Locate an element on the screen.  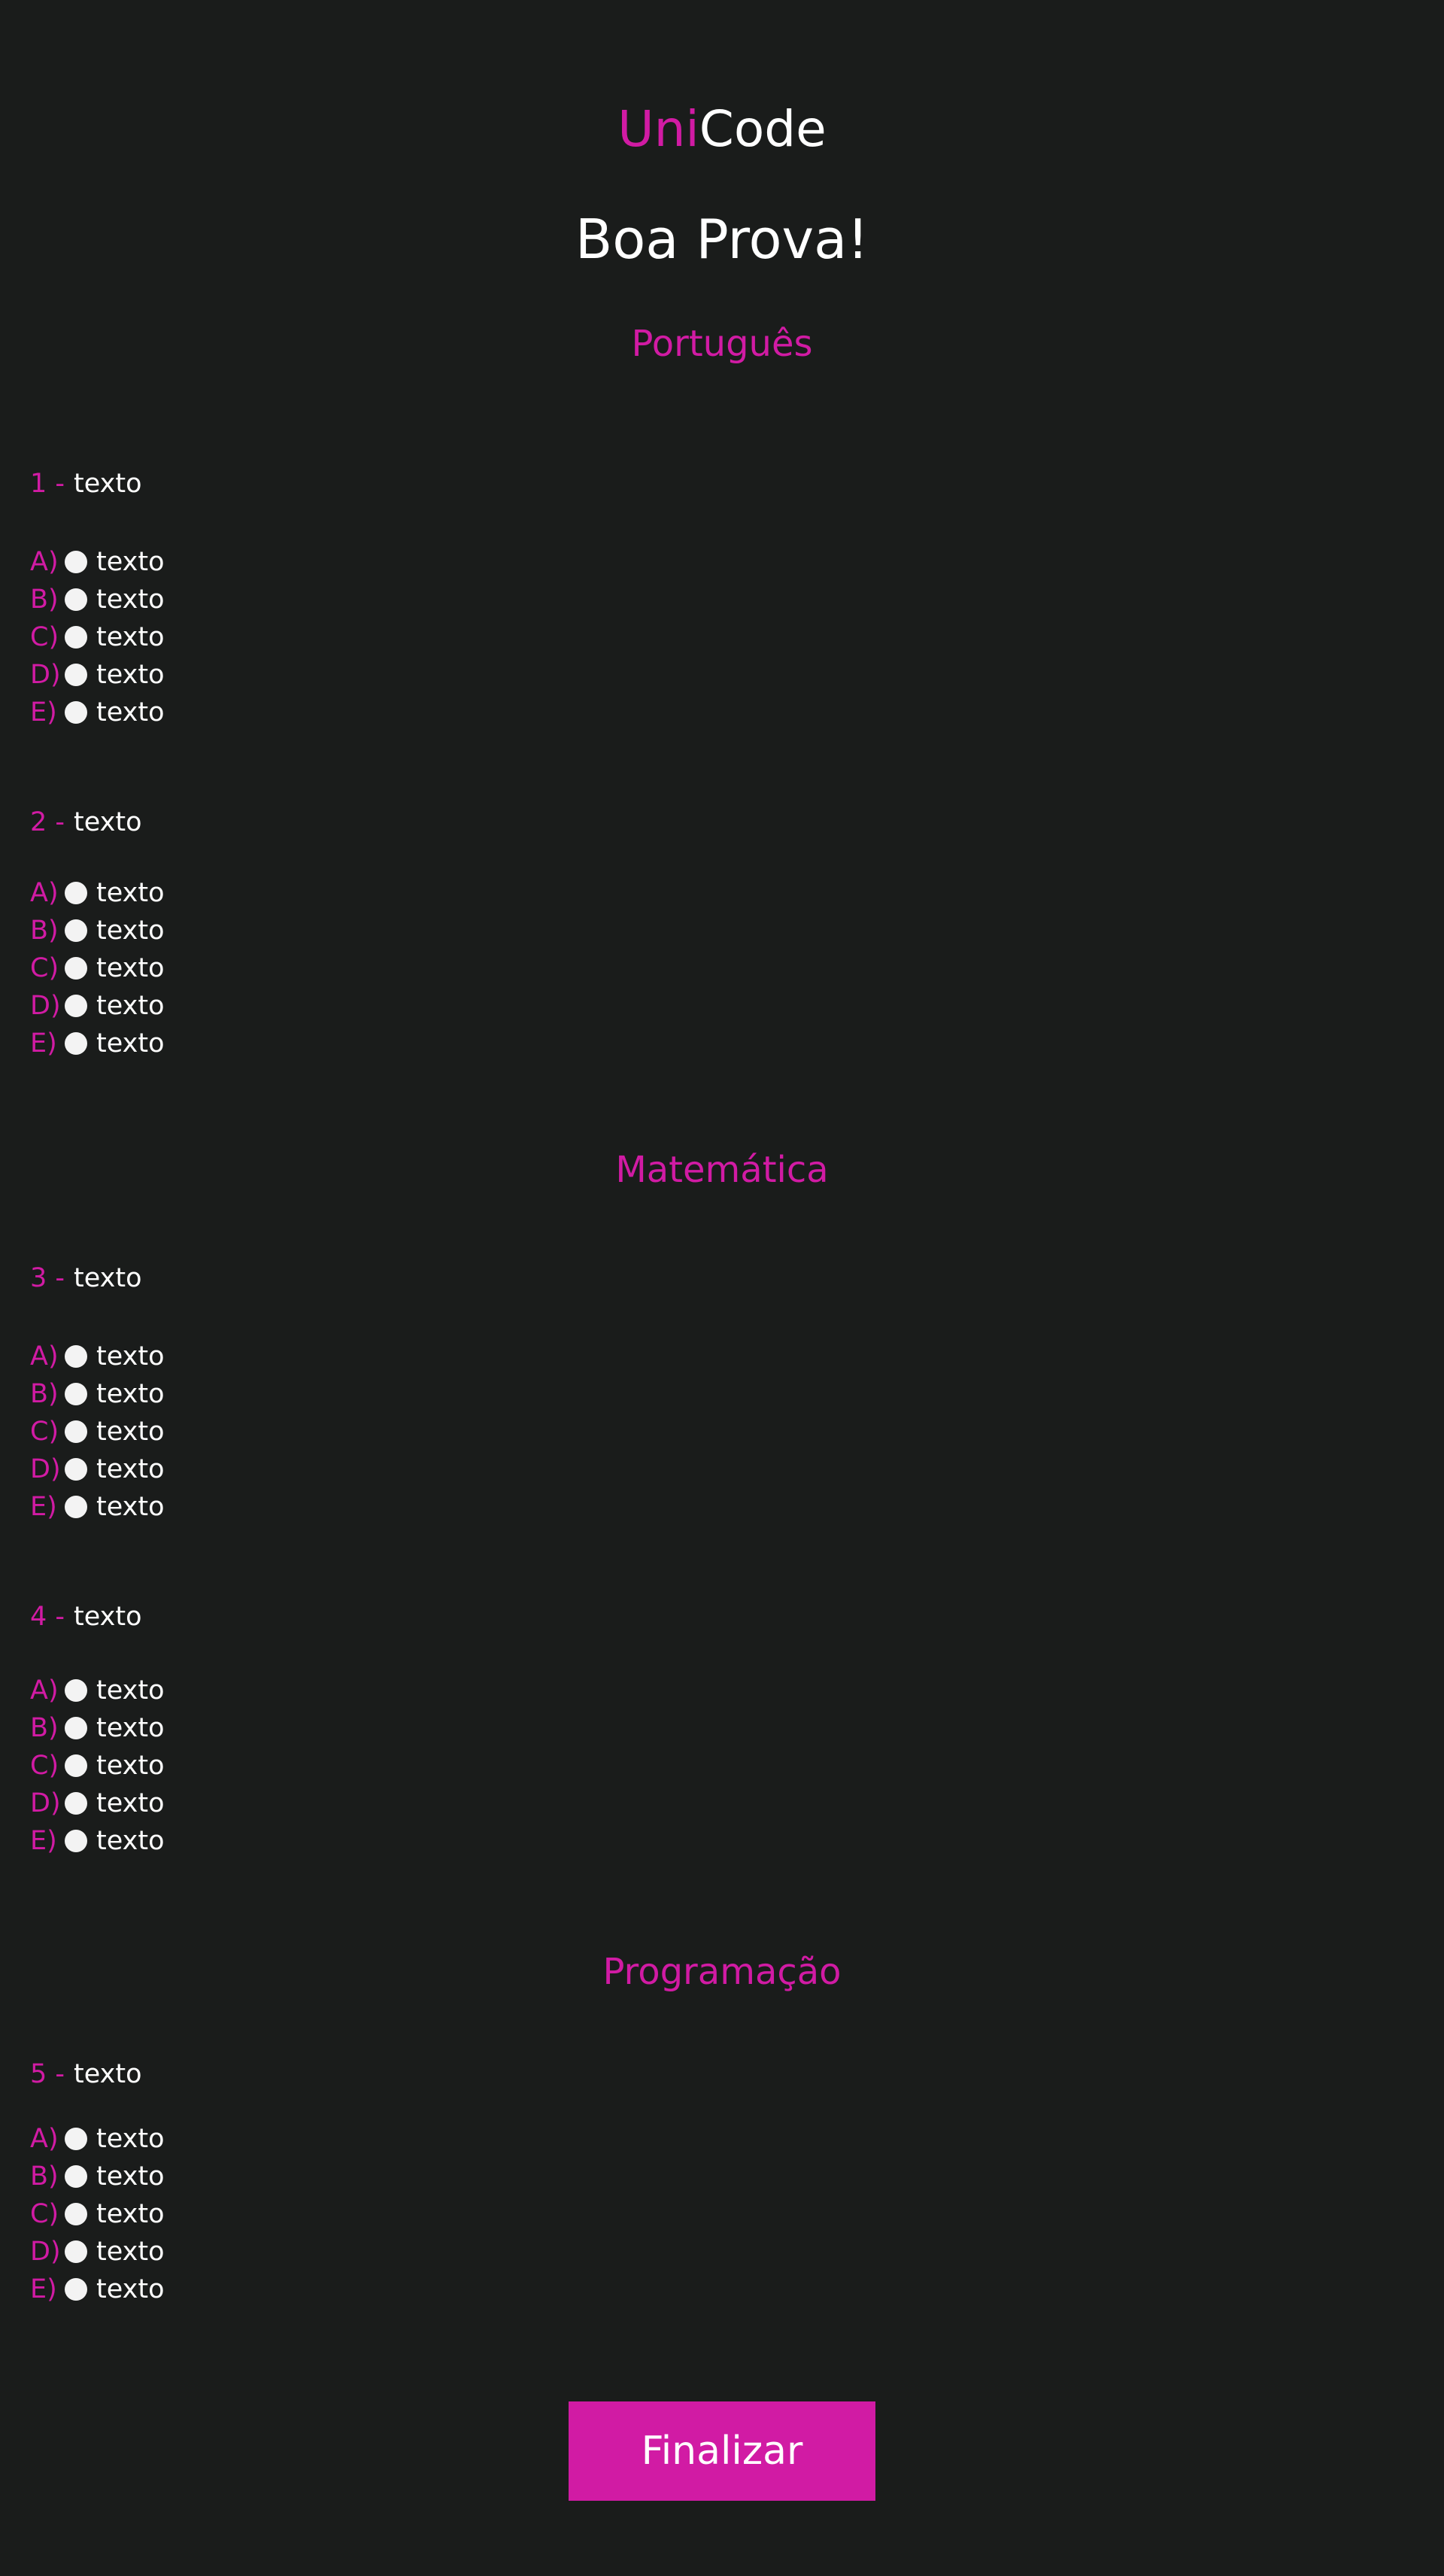
option-q1-d: D) texto is located at coordinates (97, 675).